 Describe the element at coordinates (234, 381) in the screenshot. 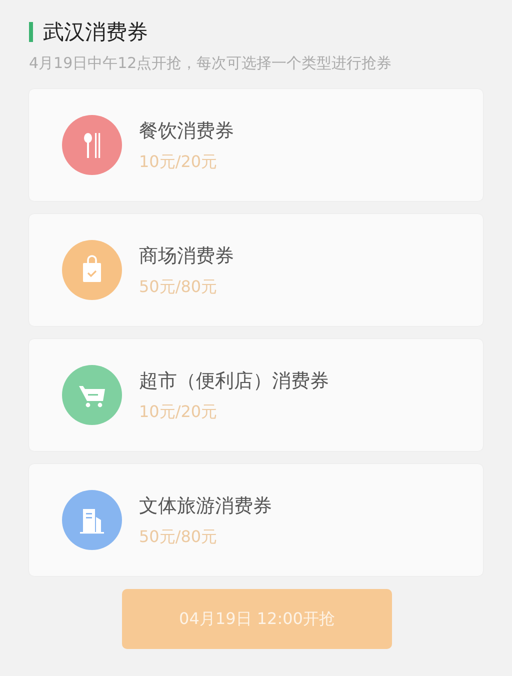

I see `coupon-name: 超市（便利店）消费券` at that location.